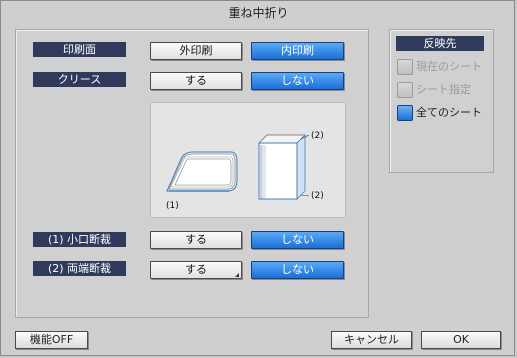 The width and height of the screenshot is (517, 358). What do you see at coordinates (440, 43) in the screenshot?
I see `apply-to-title: 反映先` at bounding box center [440, 43].